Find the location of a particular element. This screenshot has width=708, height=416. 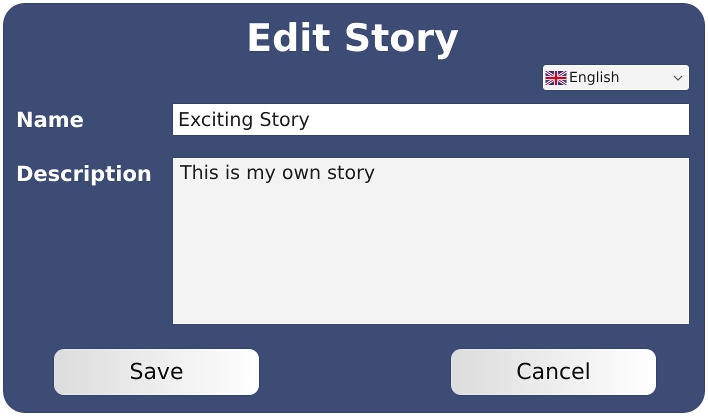

name-field: Exciting Story is located at coordinates (431, 119).